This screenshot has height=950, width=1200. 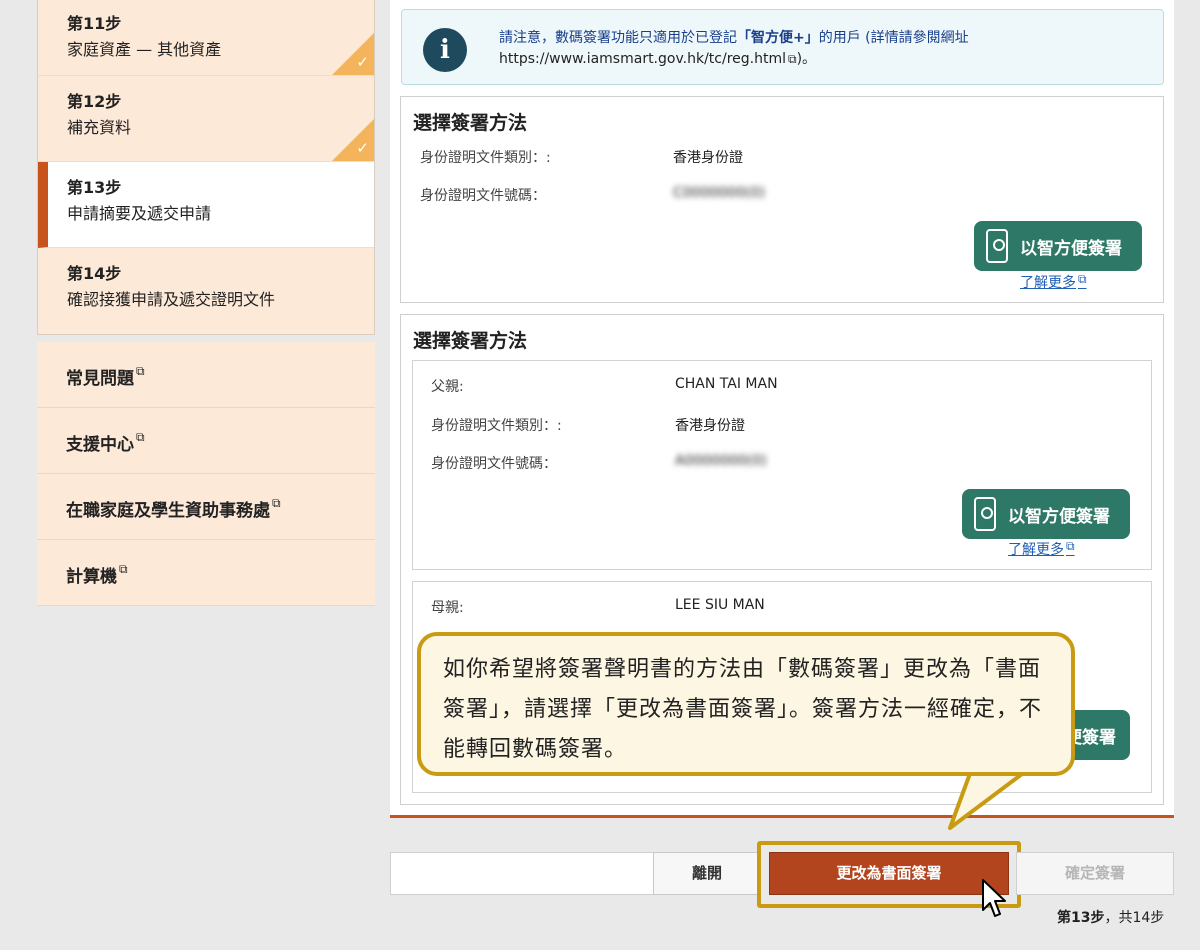 What do you see at coordinates (642, 59) in the screenshot?
I see `notice-url: https://www.iamsmart.gov.hk/tc/reg.html` at bounding box center [642, 59].